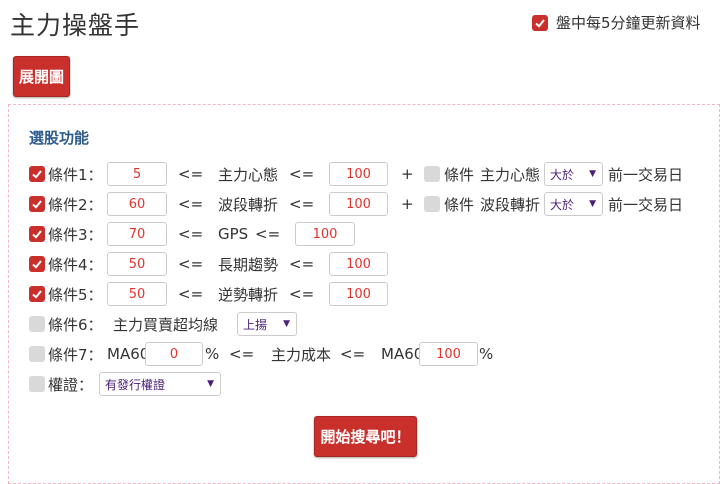 The image size is (726, 484). I want to click on condition-1-label: 條件1：, so click(75, 174).